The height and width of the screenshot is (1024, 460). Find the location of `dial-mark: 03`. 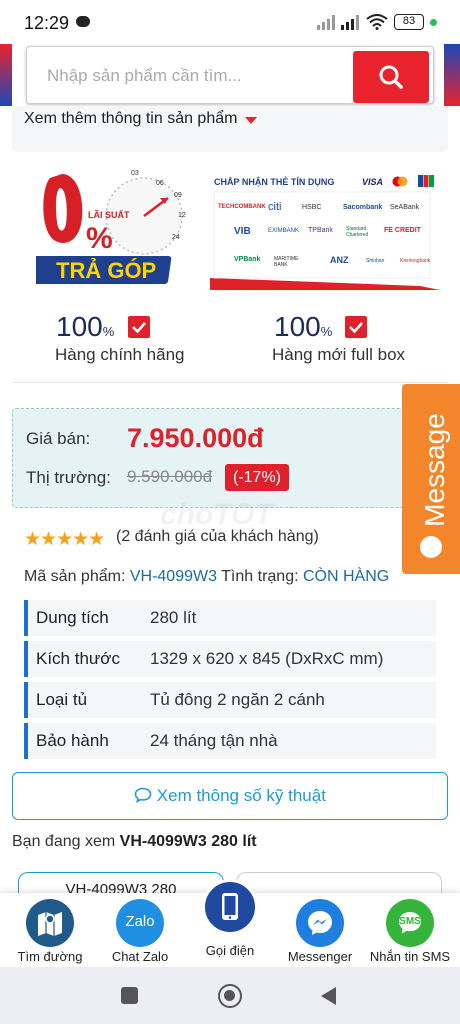

dial-mark: 03 is located at coordinates (135, 173).